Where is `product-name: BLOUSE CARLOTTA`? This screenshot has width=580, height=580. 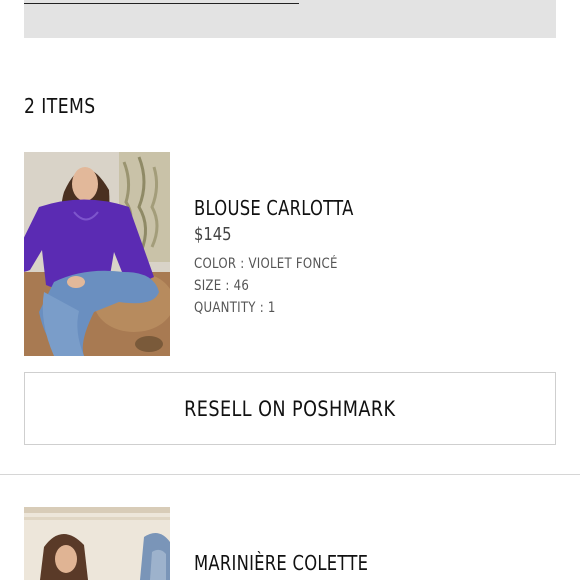 product-name: BLOUSE CARLOTTA is located at coordinates (274, 208).